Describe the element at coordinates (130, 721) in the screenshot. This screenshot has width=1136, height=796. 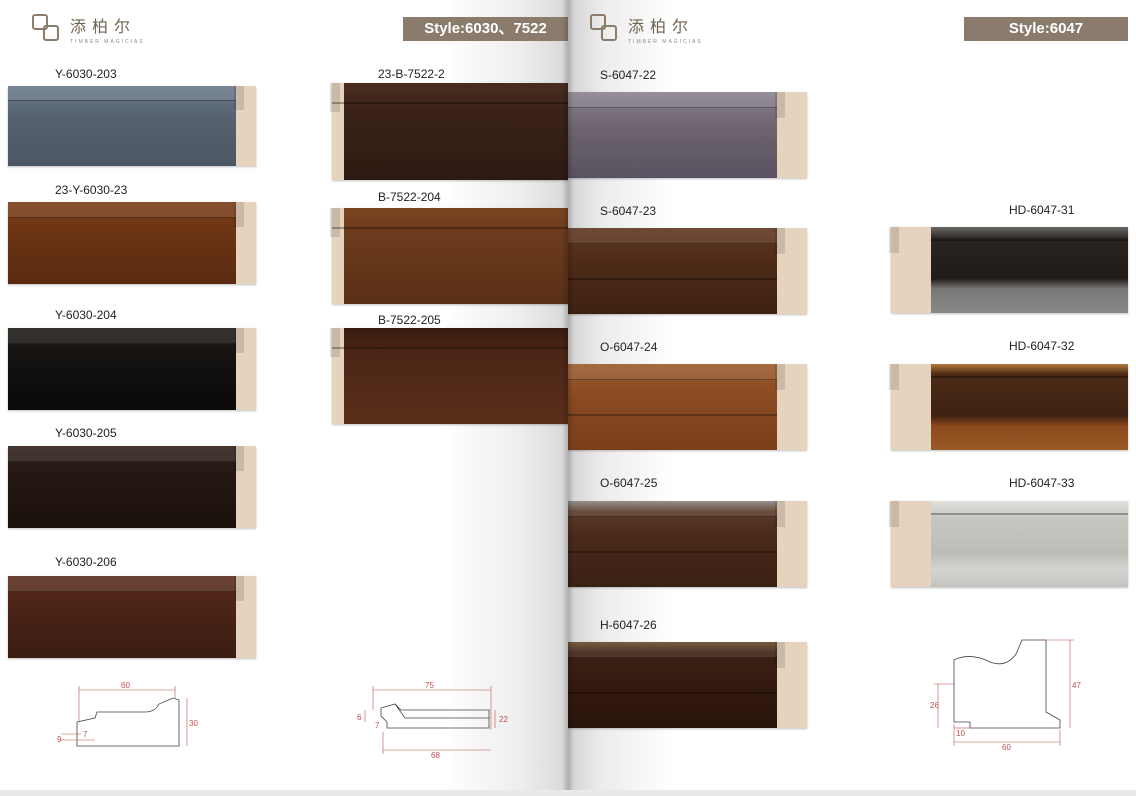
I see `profile-drawing-6030: 60 30 9 7` at that location.